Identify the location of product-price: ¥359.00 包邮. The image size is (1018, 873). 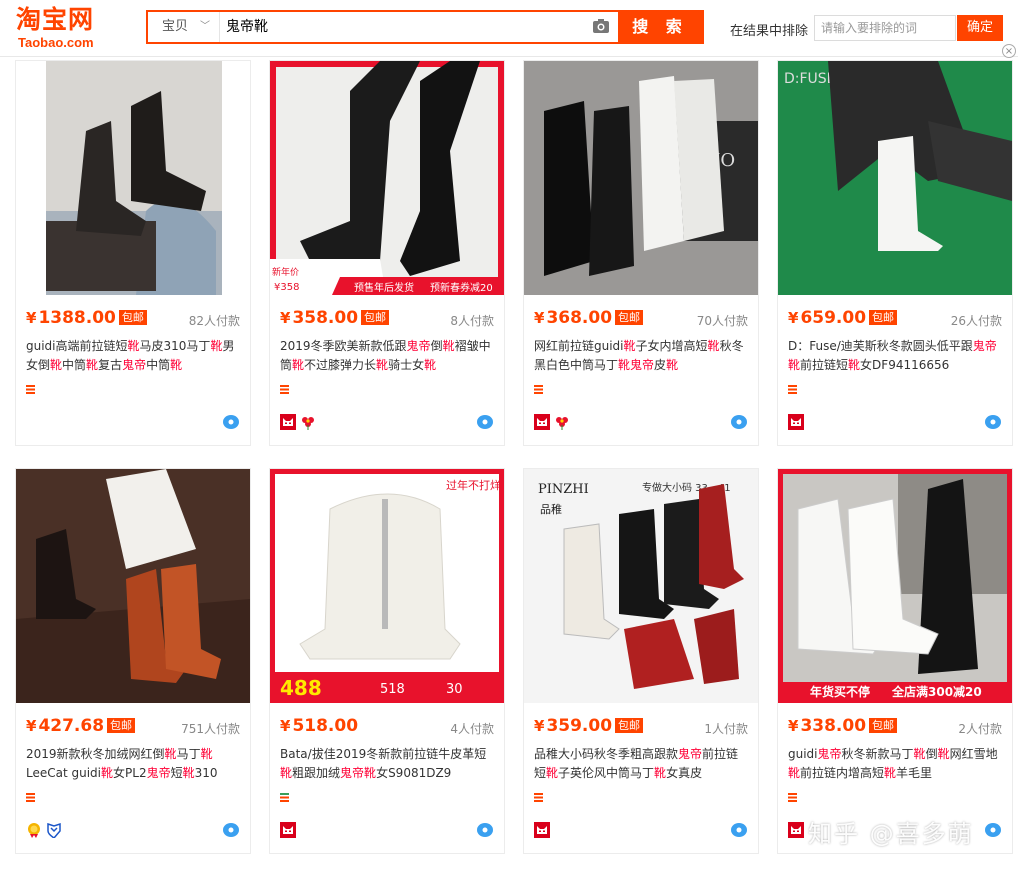
(589, 726).